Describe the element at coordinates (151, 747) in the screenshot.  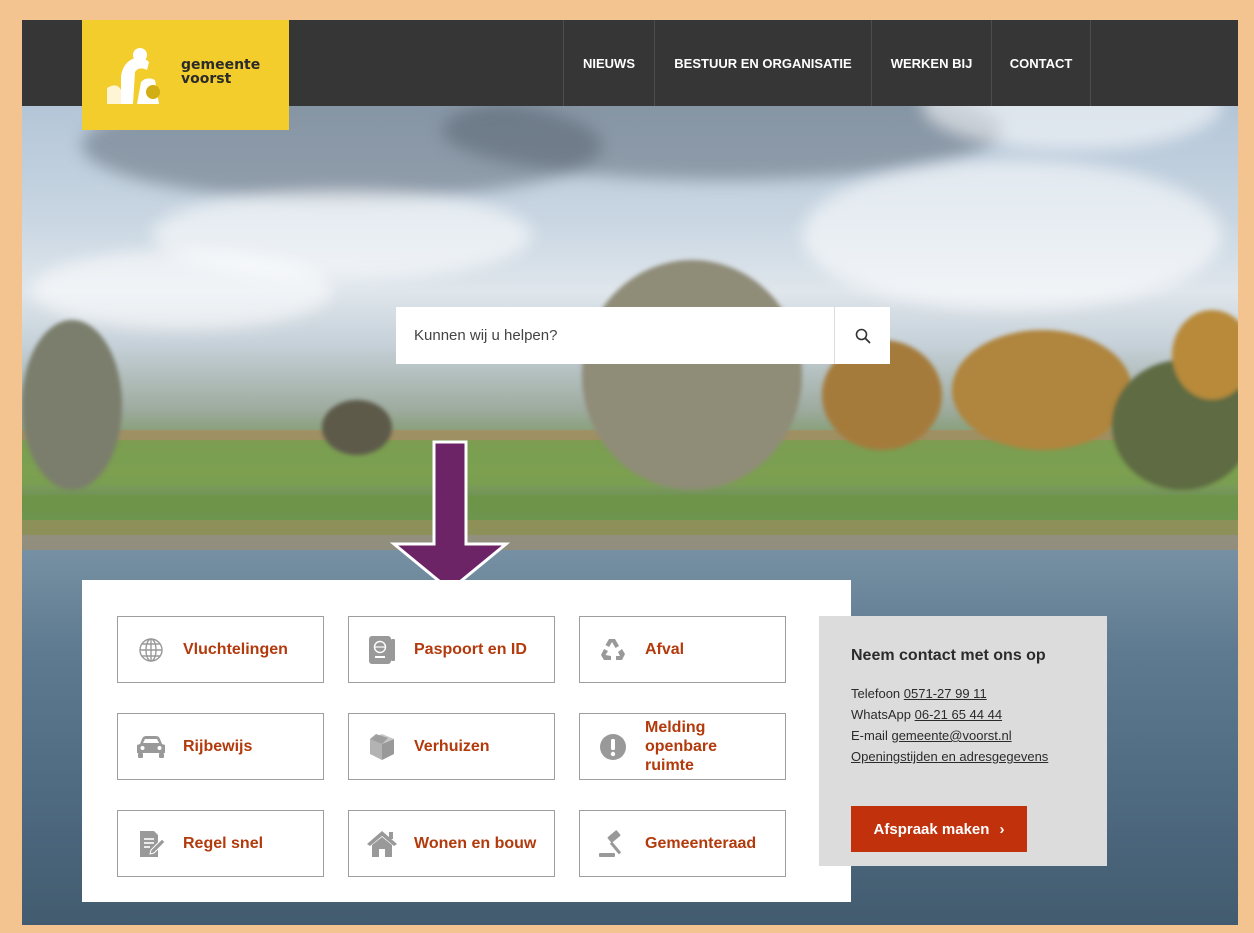
I see `car-icon` at that location.